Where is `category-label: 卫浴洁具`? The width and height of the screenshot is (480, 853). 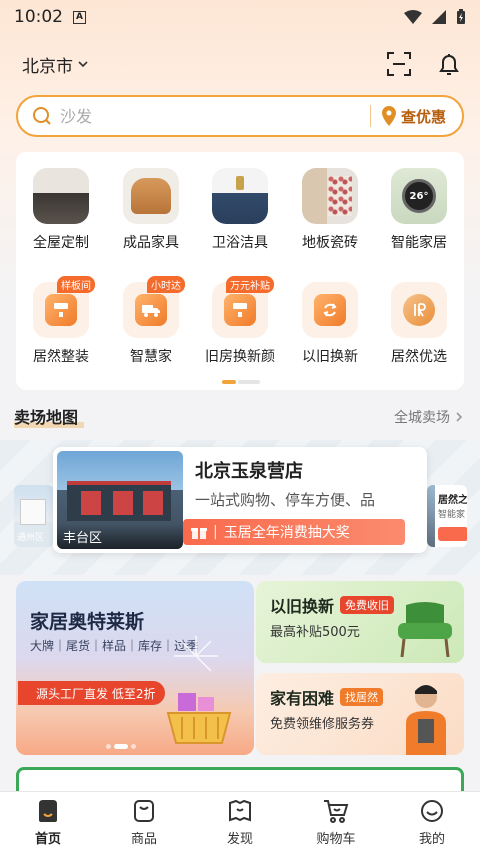
category-label: 卫浴洁具 is located at coordinates (240, 243).